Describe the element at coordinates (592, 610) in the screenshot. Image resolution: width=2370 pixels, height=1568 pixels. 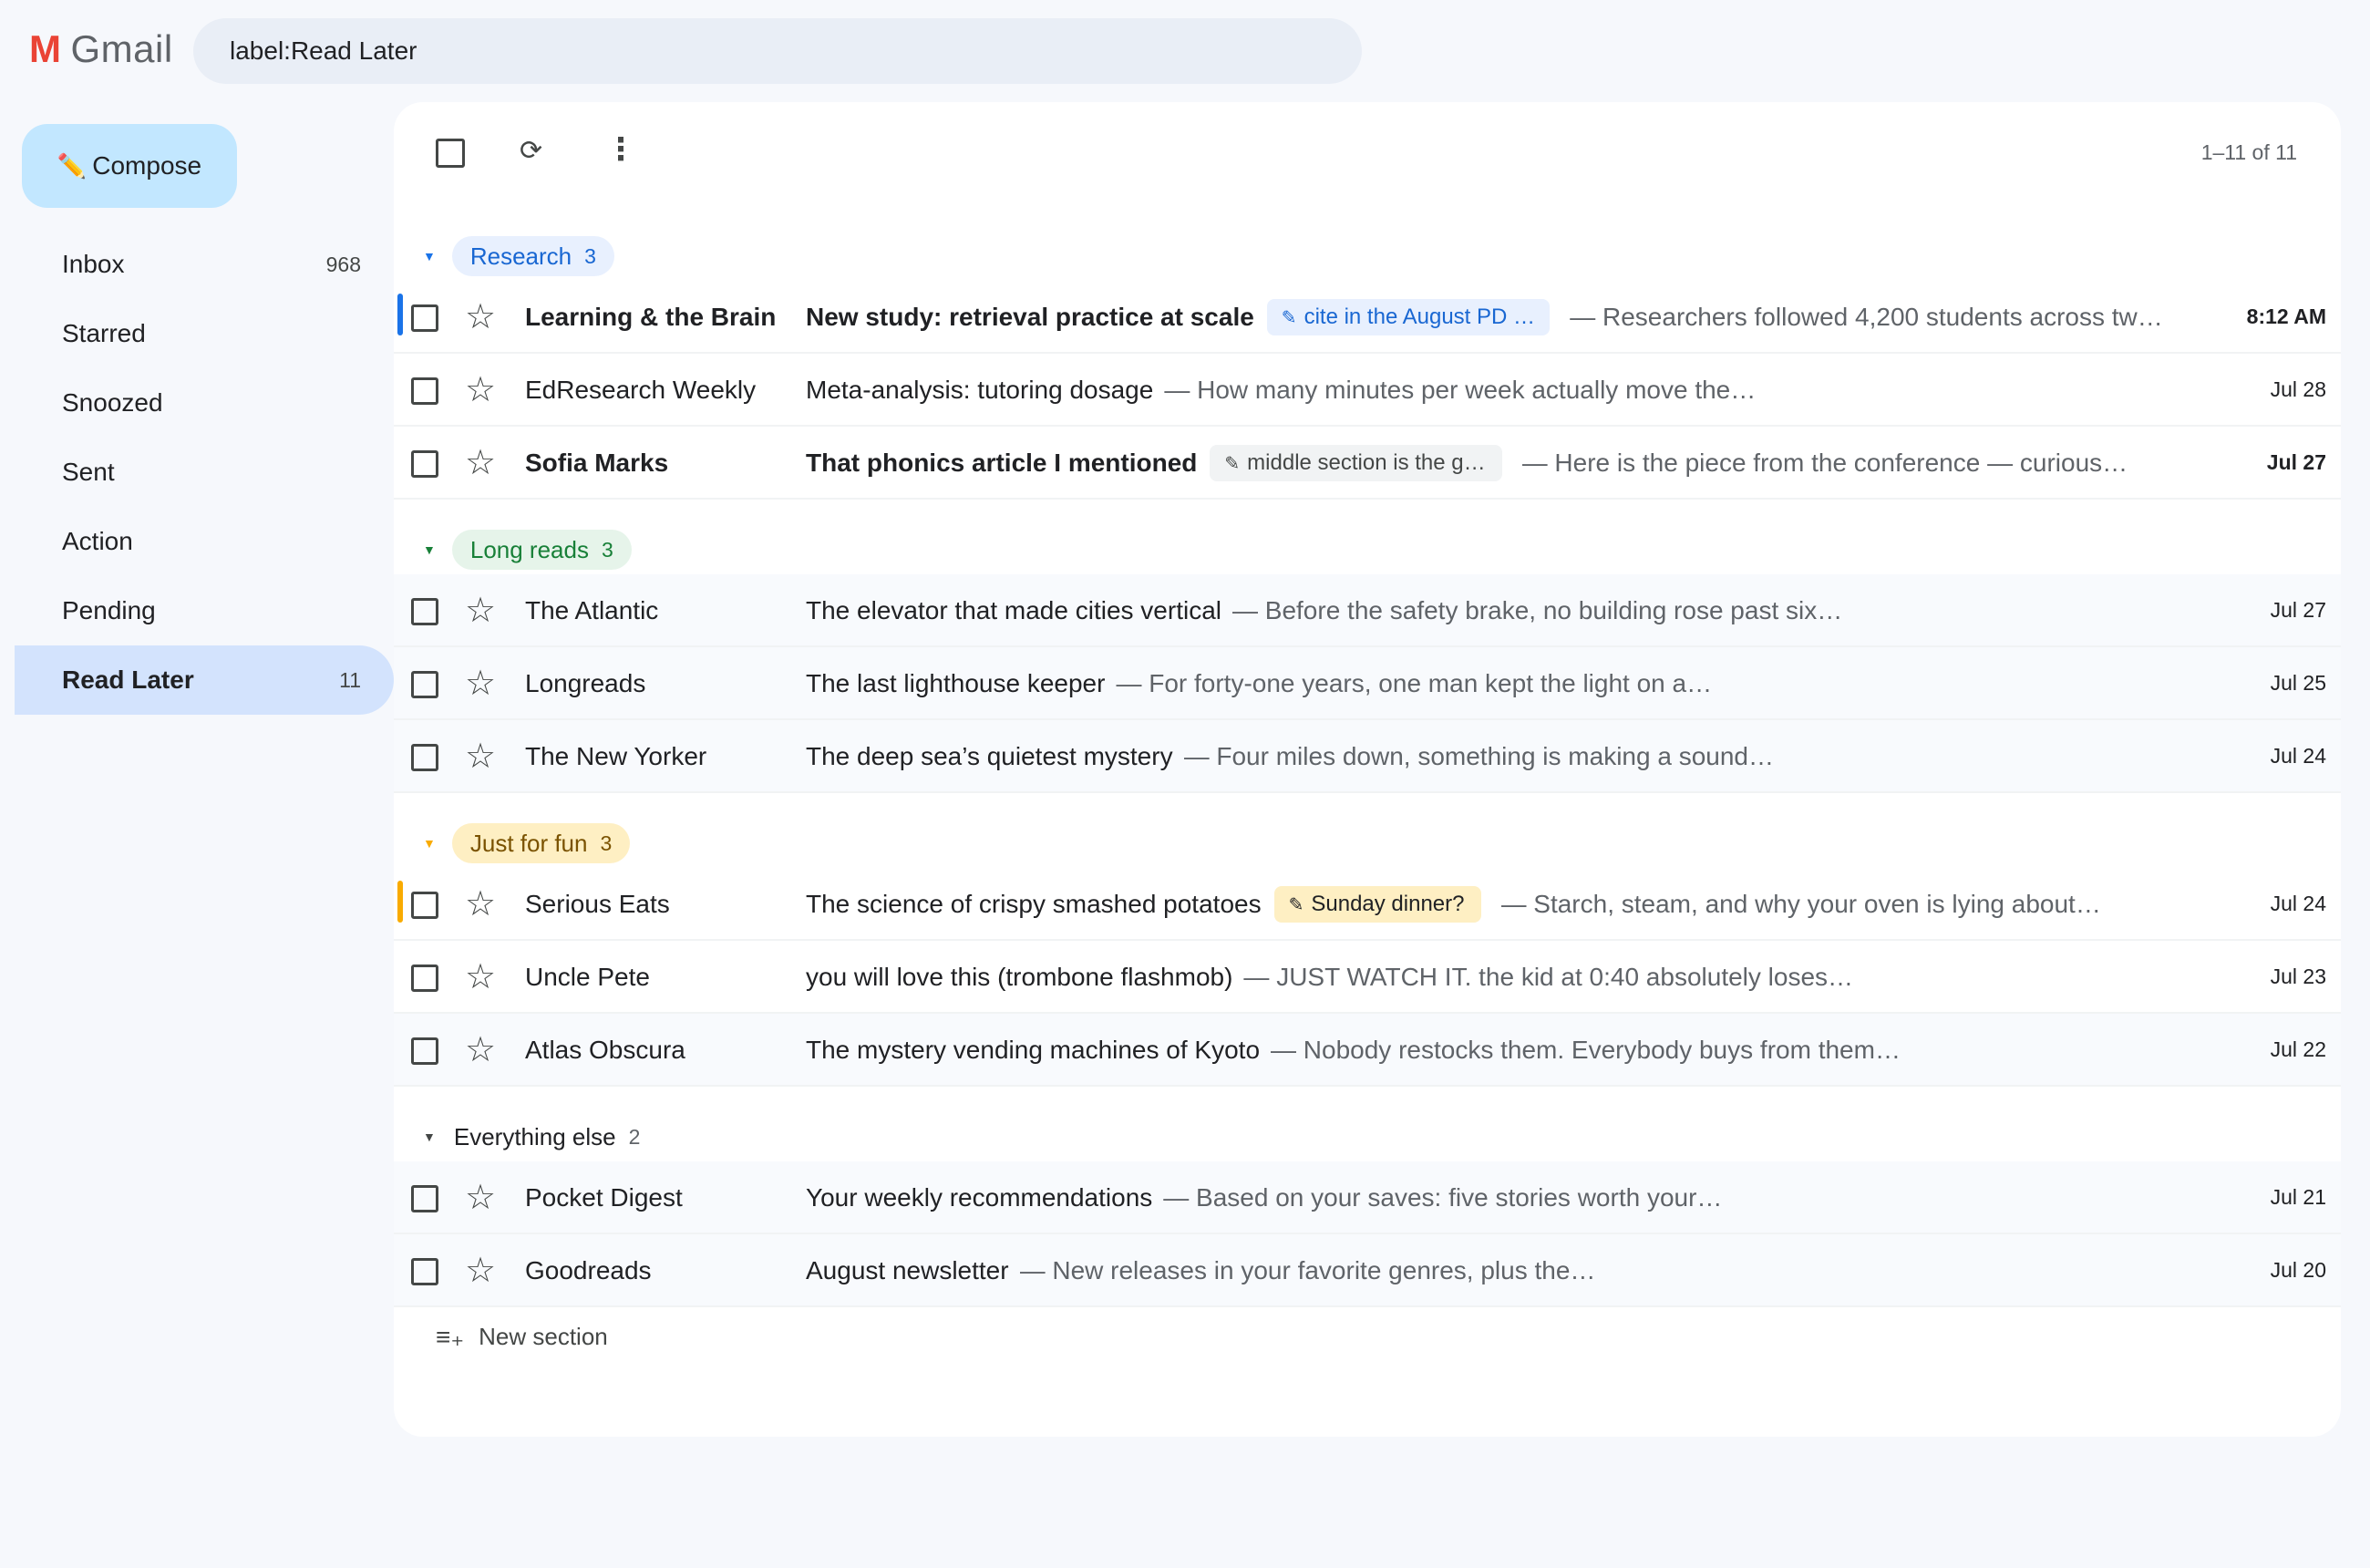
I see `email-sender: The Atlantic` at that location.